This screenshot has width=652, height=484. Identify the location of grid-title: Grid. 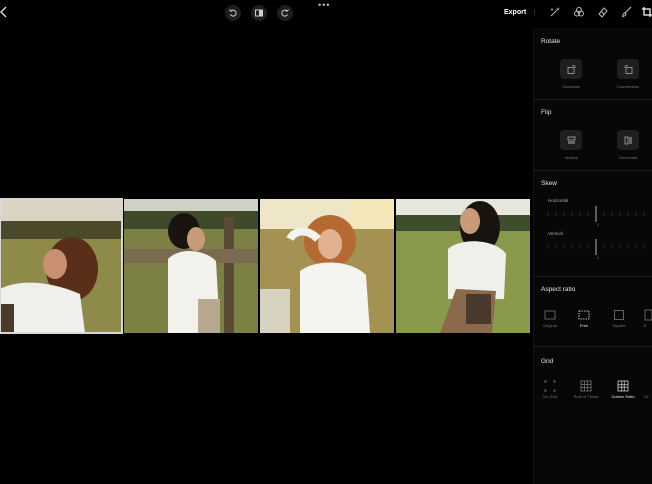
(547, 361).